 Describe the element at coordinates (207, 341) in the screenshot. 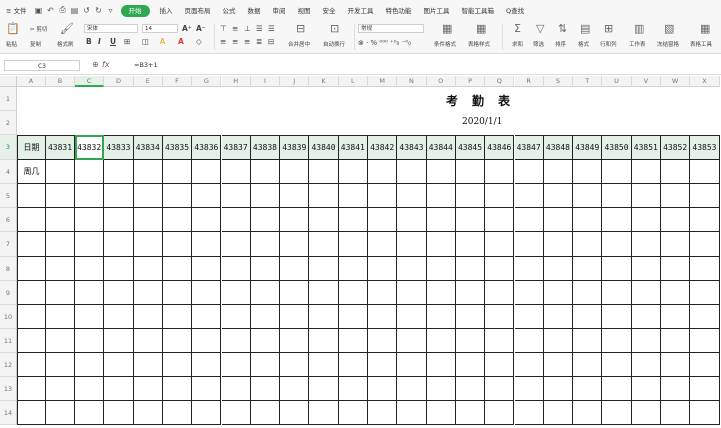

I see `cell-g11` at that location.